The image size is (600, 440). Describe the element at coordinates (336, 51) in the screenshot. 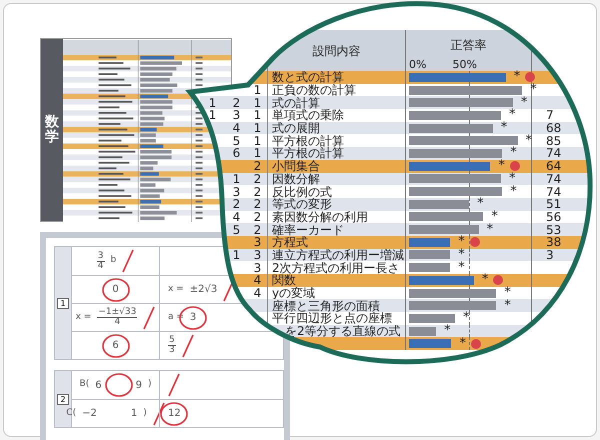

I see `column-header: 設問内容` at that location.